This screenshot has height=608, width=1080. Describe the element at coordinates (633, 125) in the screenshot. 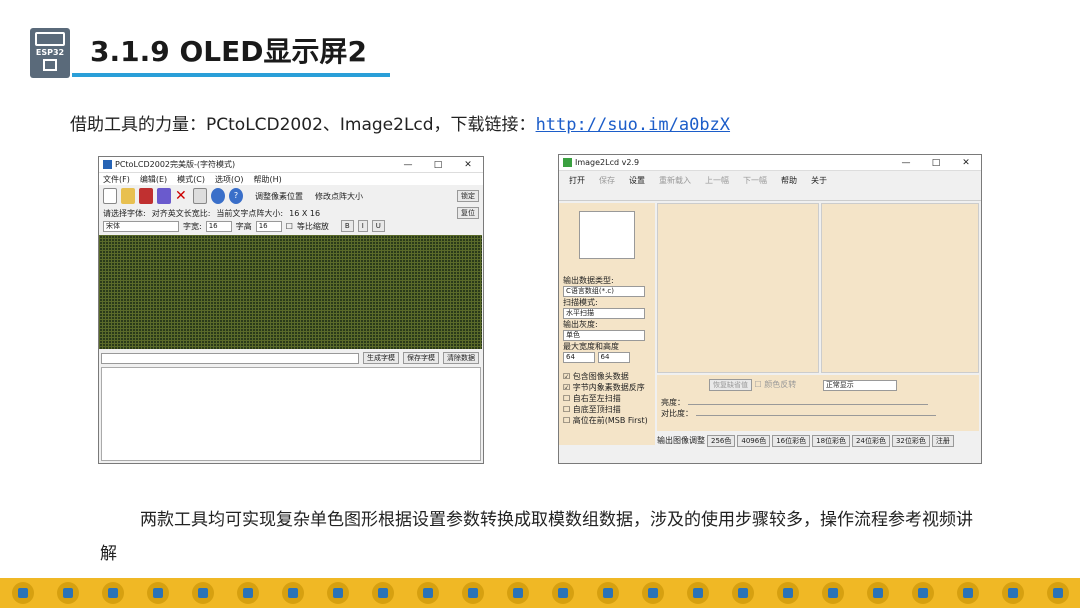

I see `download-link: http://suo.im/a0bzX` at that location.